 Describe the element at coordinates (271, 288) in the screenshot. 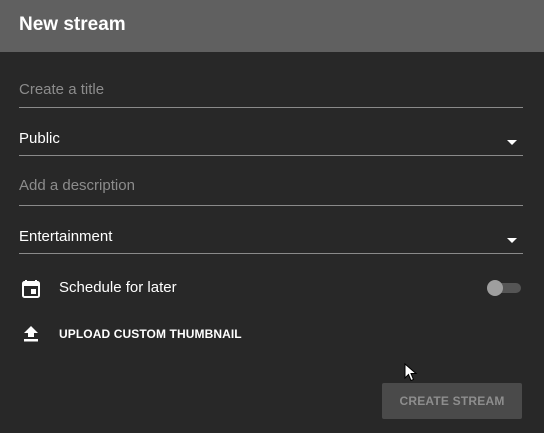

I see `schedule-row: Schedule for later` at that location.